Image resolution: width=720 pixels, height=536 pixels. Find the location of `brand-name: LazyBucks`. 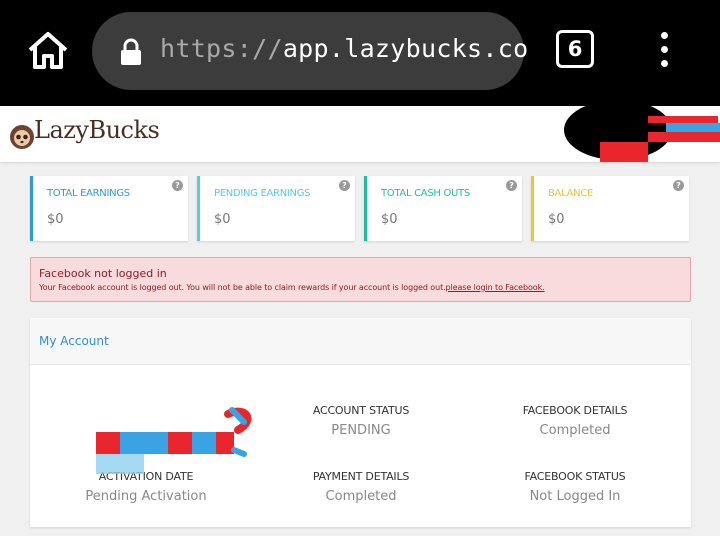

brand-name: LazyBucks is located at coordinates (97, 130).